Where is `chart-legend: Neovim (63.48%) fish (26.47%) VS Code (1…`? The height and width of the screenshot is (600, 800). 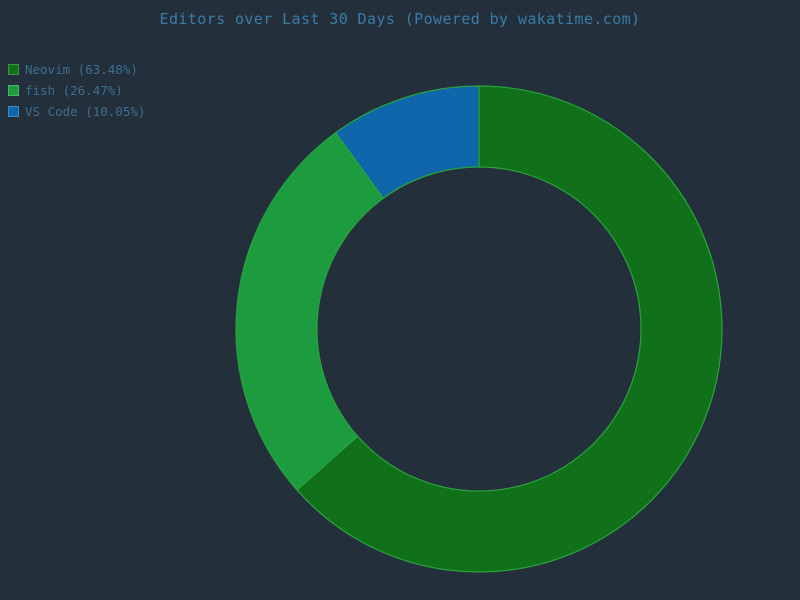
chart-legend: Neovim (63.48%) fish (26.47%) VS Code (1… is located at coordinates (76, 90).